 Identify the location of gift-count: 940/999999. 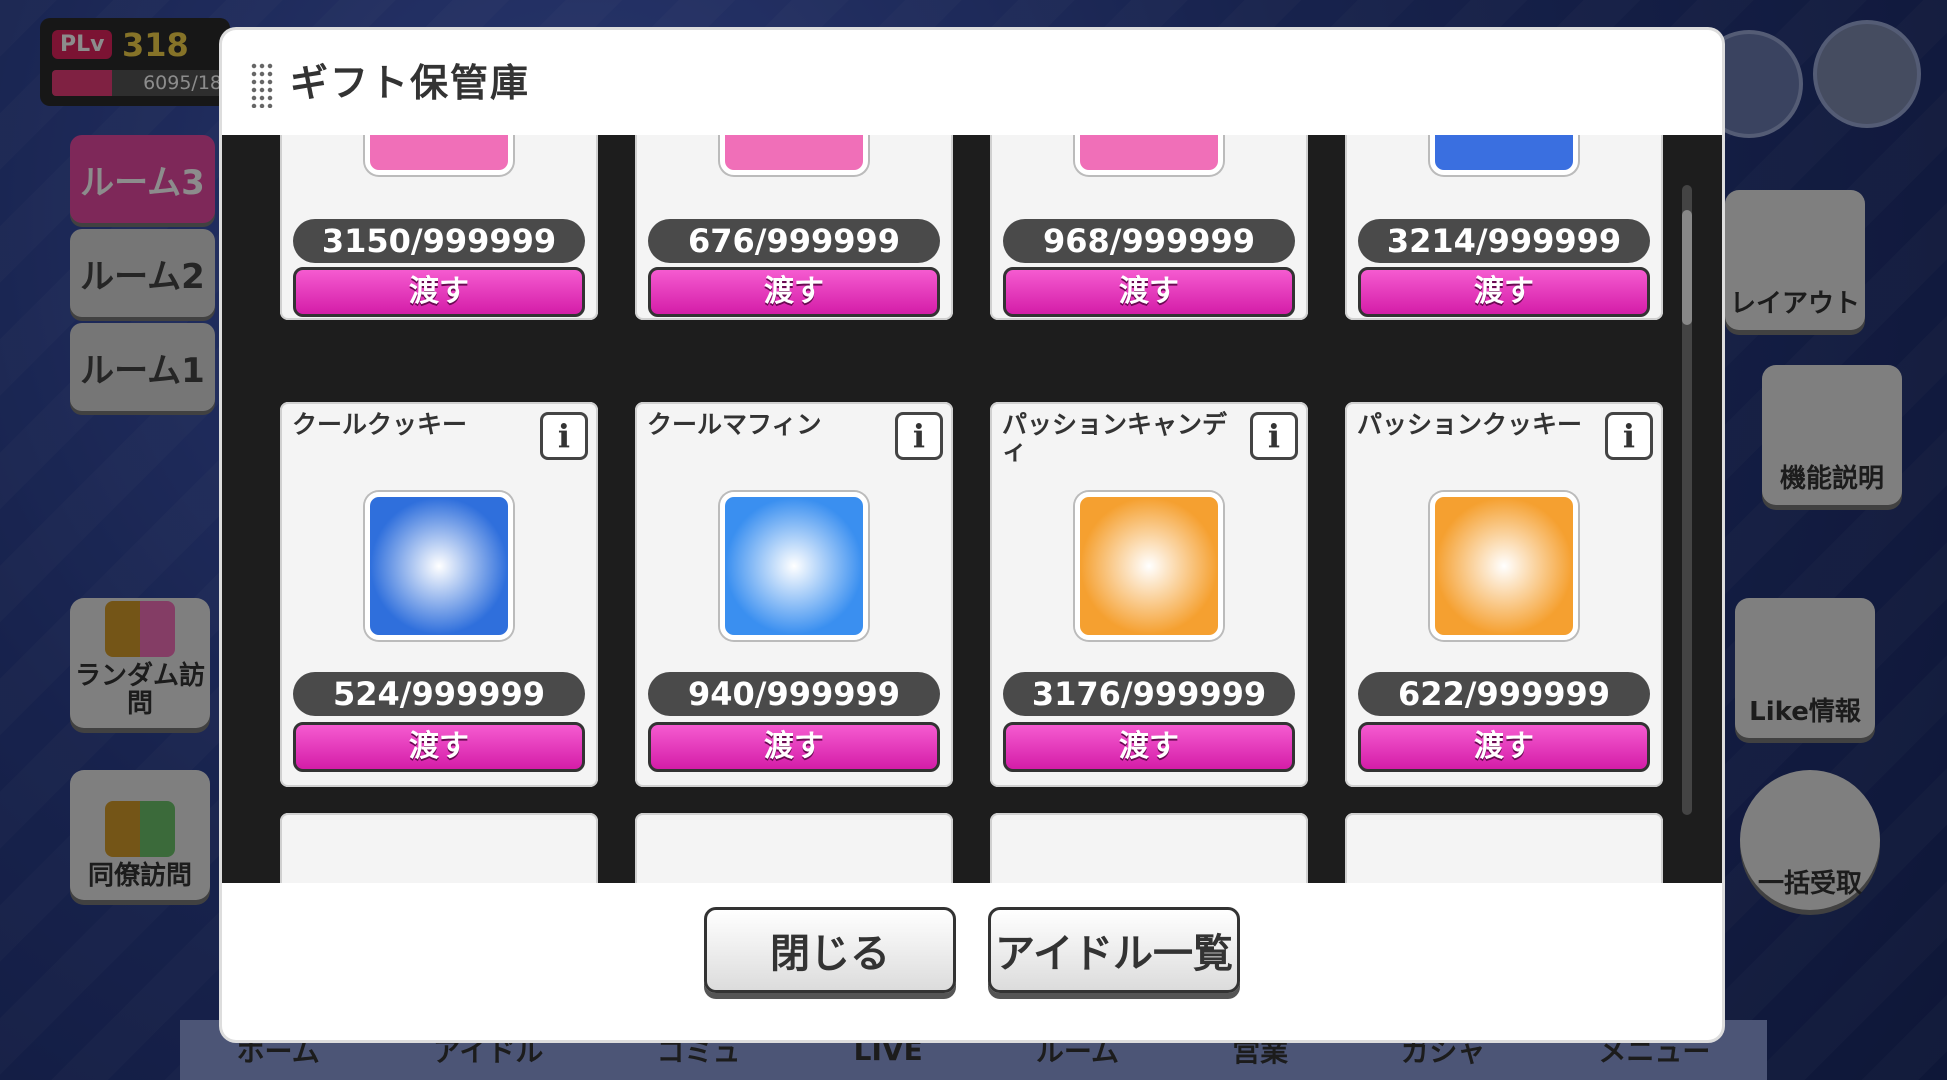
(794, 694).